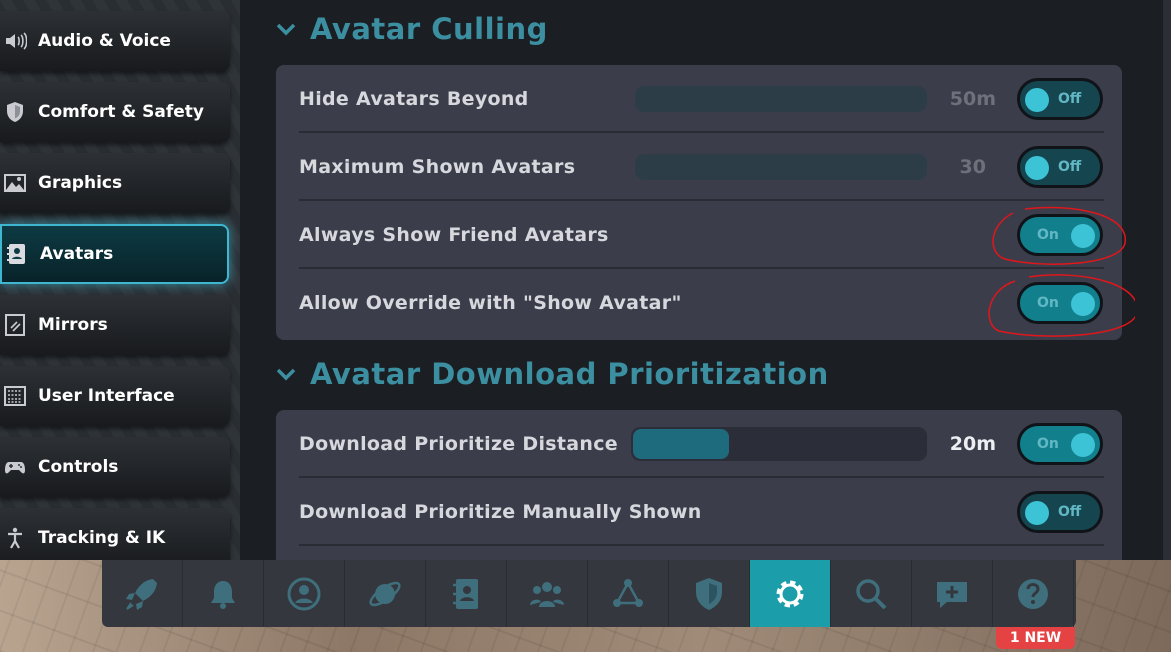 Image resolution: width=1171 pixels, height=652 pixels. I want to click on speaker-icon, so click(15, 41).